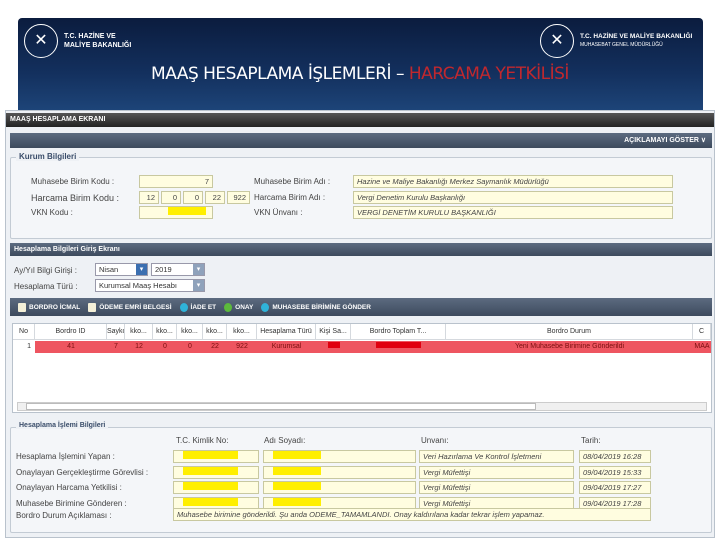 The image size is (720, 540). What do you see at coordinates (48, 156) in the screenshot?
I see `kurum-legend: Kurum Bilgileri` at bounding box center [48, 156].